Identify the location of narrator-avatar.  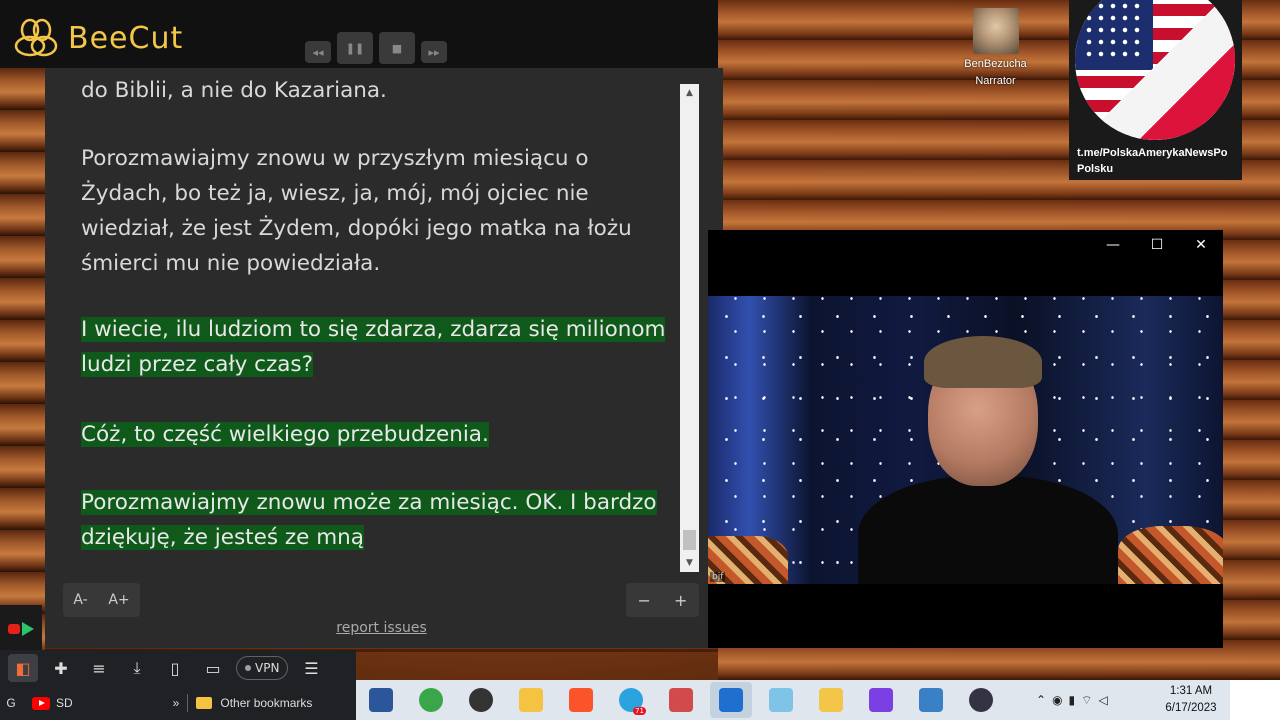
(995, 31).